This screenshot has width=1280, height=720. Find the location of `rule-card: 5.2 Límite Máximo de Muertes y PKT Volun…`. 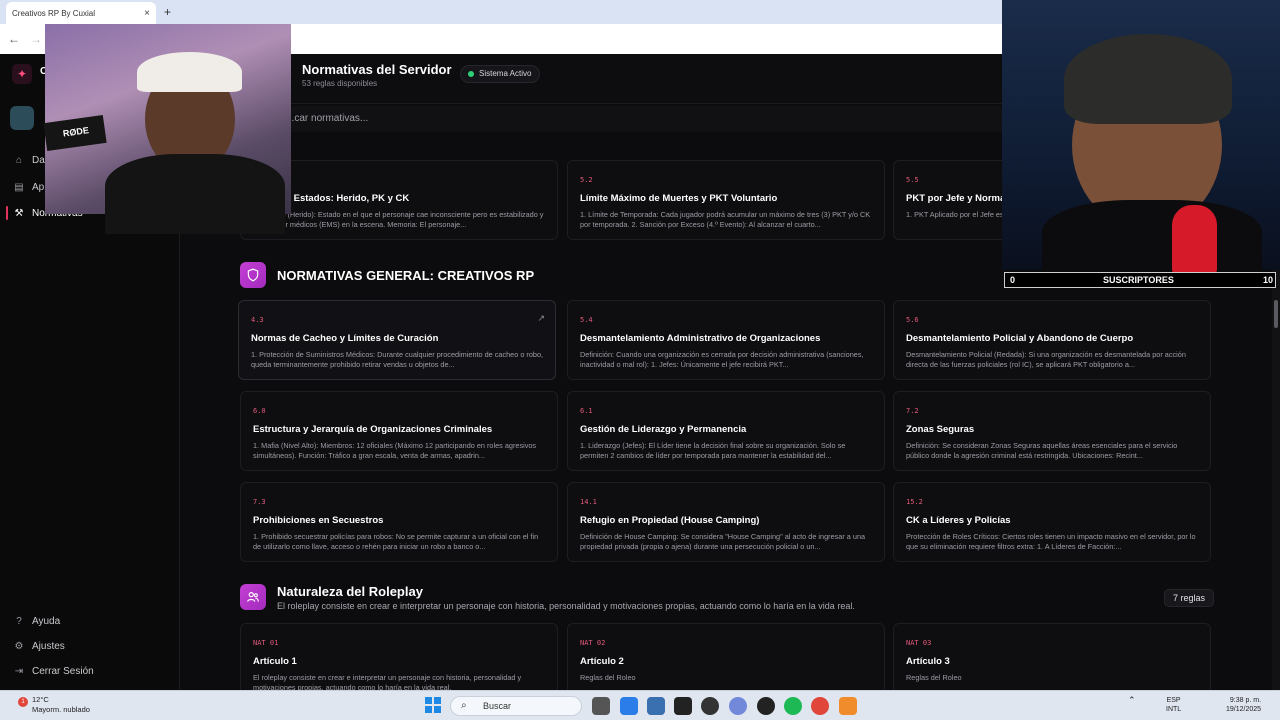

rule-card: 5.2 Límite Máximo de Muertes y PKT Volun… is located at coordinates (726, 200).